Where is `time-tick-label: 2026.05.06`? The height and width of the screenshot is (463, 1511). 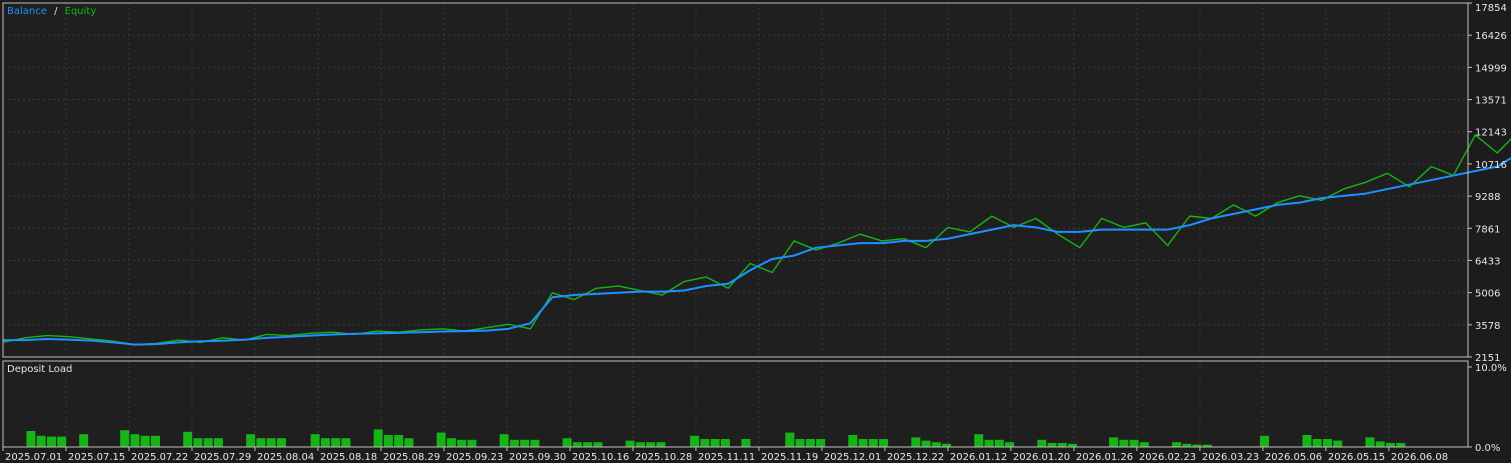 time-tick-label: 2026.05.06 is located at coordinates (1293, 457).